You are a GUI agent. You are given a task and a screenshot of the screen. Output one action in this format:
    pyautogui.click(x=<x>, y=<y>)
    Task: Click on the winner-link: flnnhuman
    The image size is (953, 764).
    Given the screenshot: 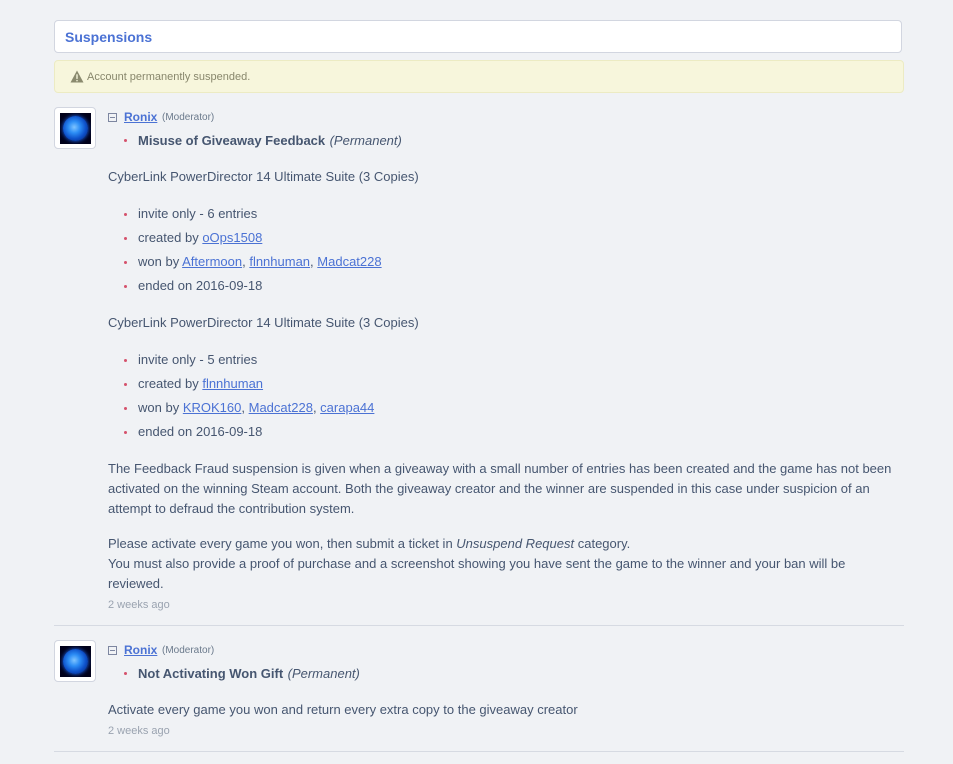 What is the action you would take?
    pyautogui.click(x=279, y=261)
    